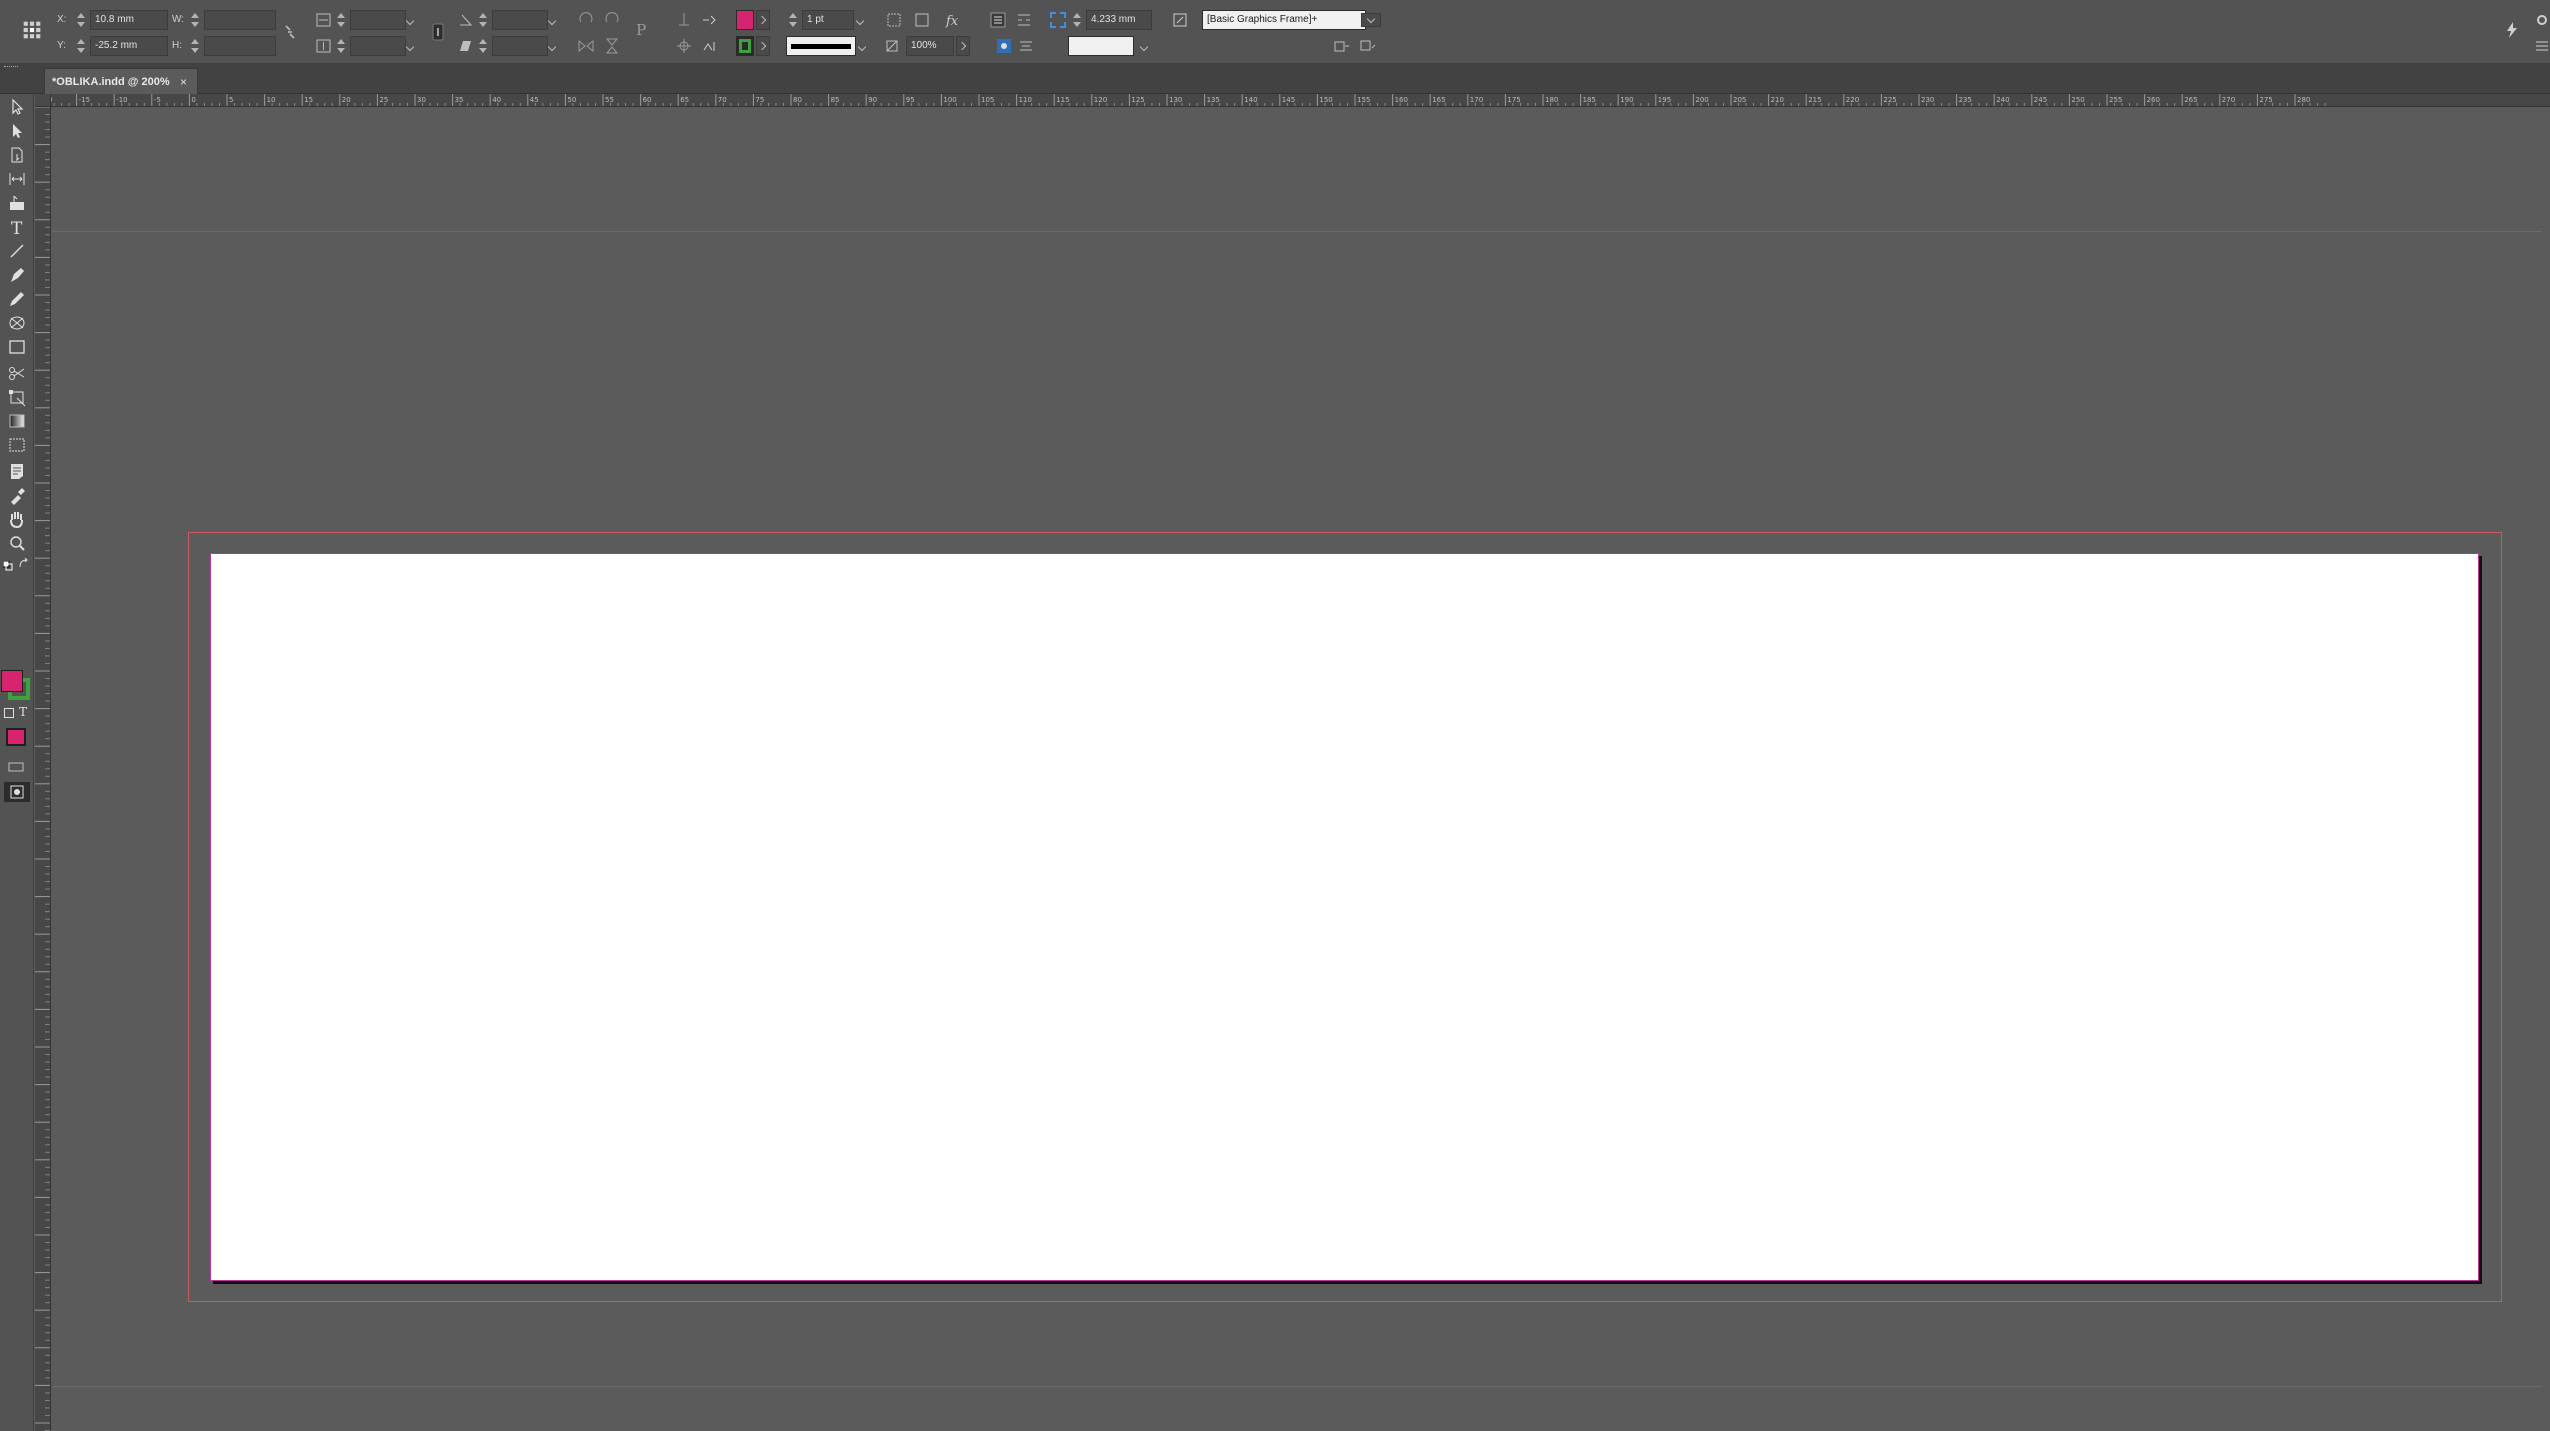 Image resolution: width=2550 pixels, height=1431 pixels. What do you see at coordinates (586, 20) in the screenshot?
I see `rotate-90-cw-icon` at bounding box center [586, 20].